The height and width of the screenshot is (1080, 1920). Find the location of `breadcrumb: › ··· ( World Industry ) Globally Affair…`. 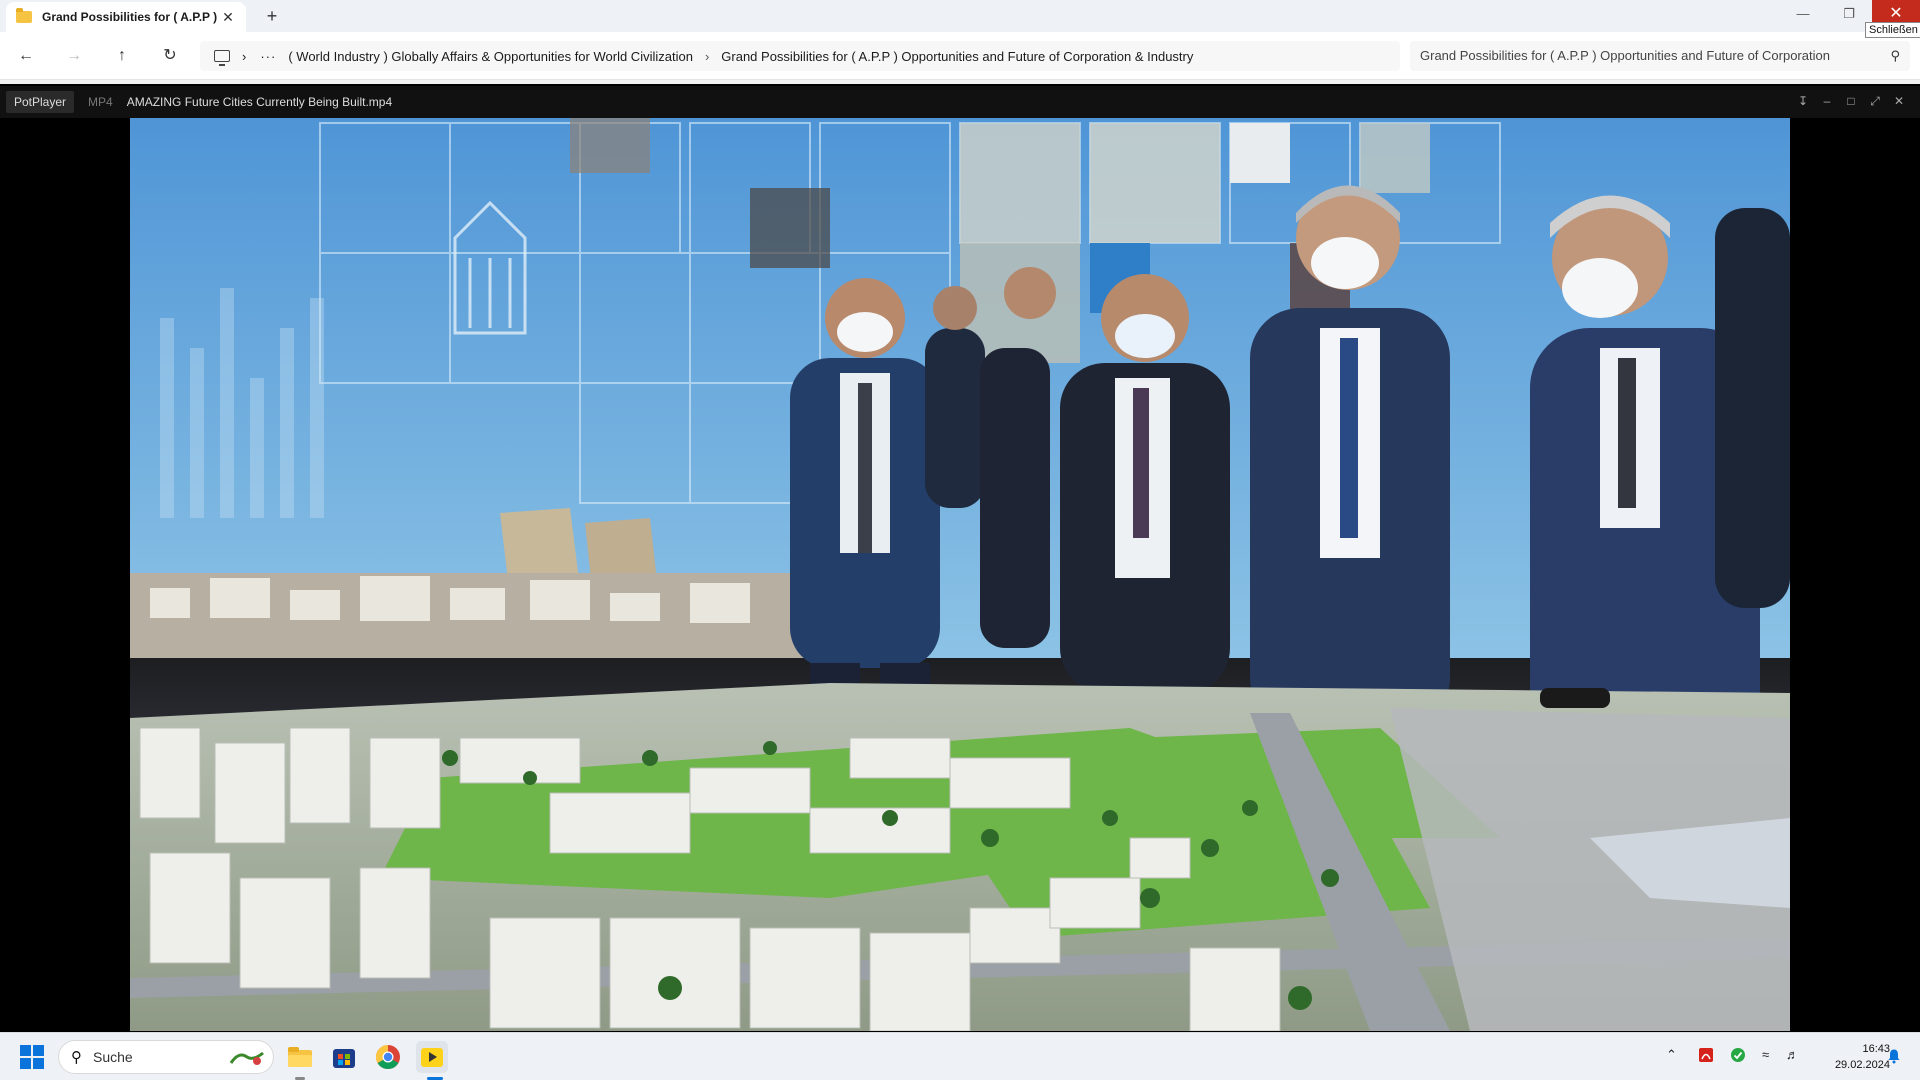

breadcrumb: › ··· ( World Industry ) Globally Affair… is located at coordinates (800, 56).